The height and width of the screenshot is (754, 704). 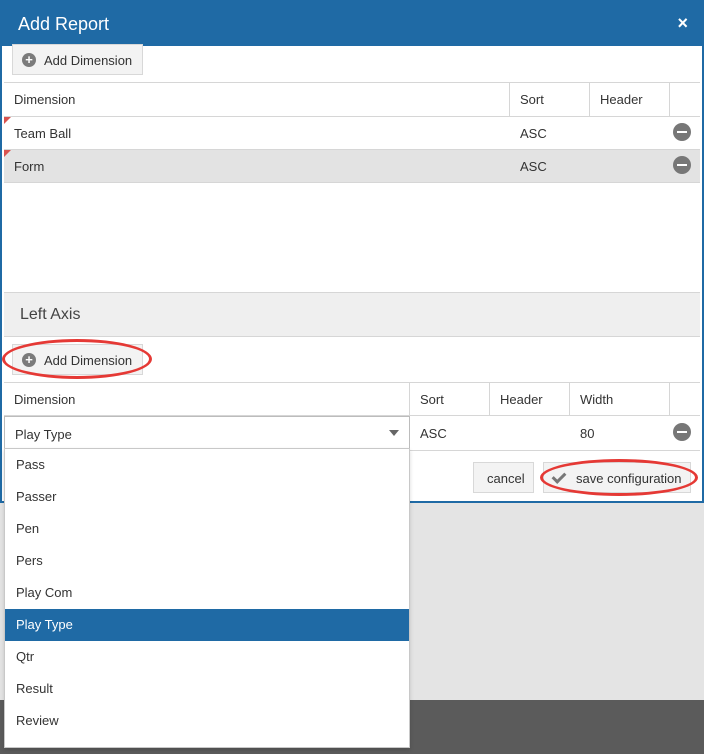 What do you see at coordinates (682, 23) in the screenshot?
I see `close-icon: ×` at bounding box center [682, 23].